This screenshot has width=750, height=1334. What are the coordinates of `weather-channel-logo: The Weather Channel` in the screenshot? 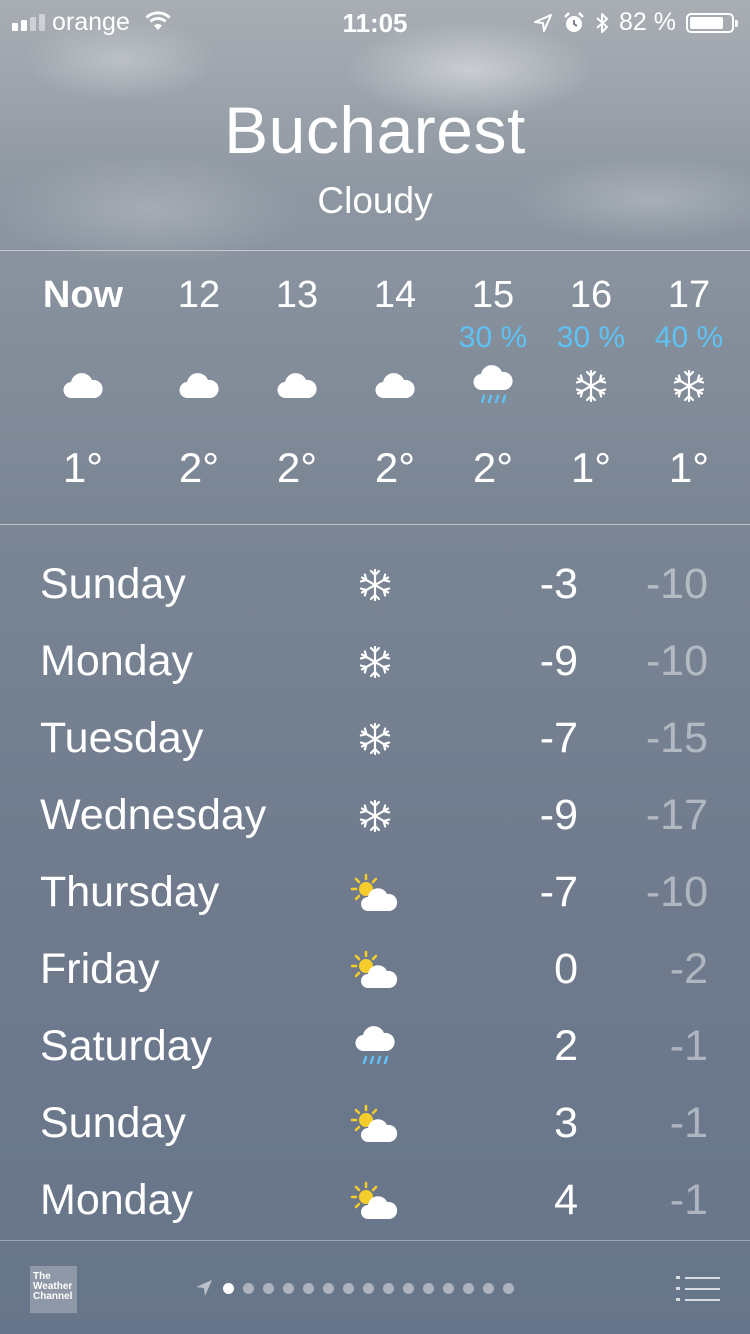 It's located at (53, 1289).